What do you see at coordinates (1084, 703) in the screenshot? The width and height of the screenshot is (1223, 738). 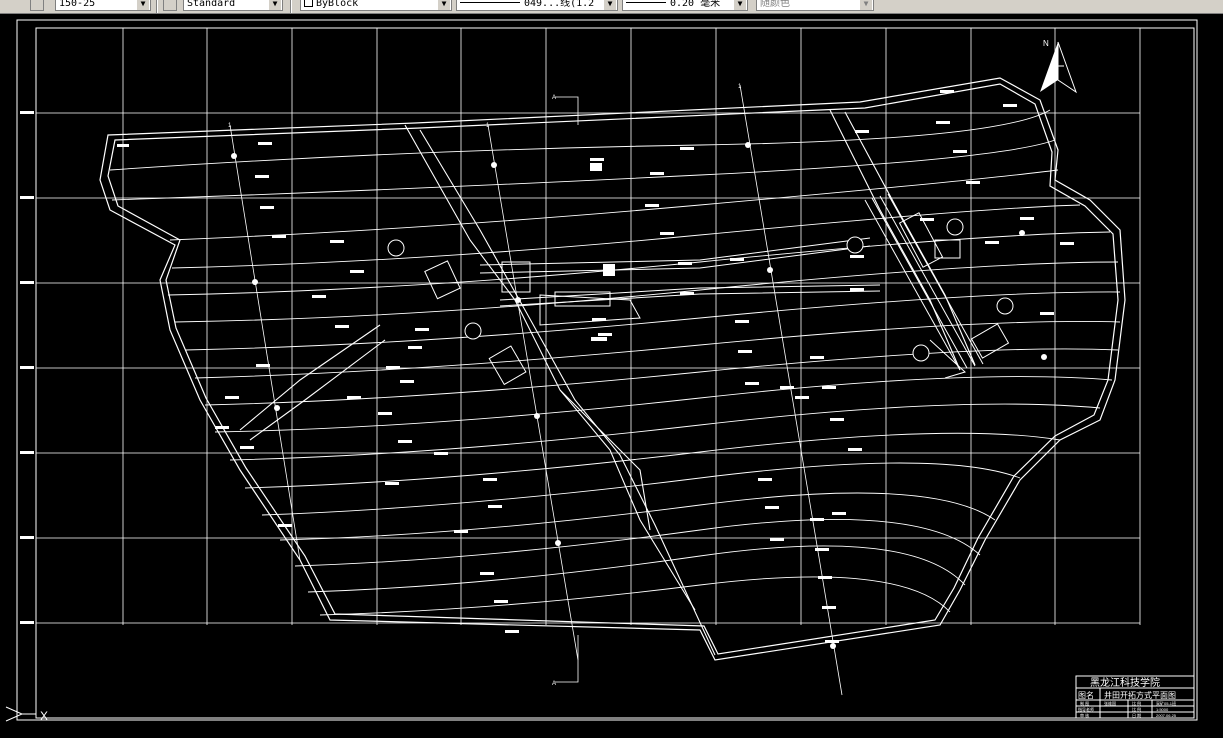 I see `row-1-a: 制 图` at bounding box center [1084, 703].